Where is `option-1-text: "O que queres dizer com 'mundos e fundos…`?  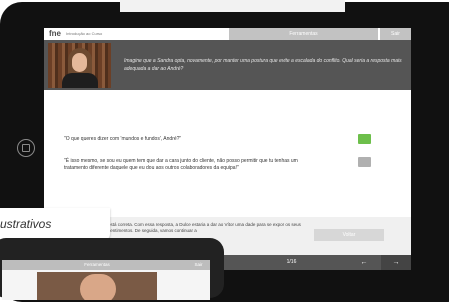
option-1-text: "O que queres dizer com 'mundos e fundos… is located at coordinates (184, 139).